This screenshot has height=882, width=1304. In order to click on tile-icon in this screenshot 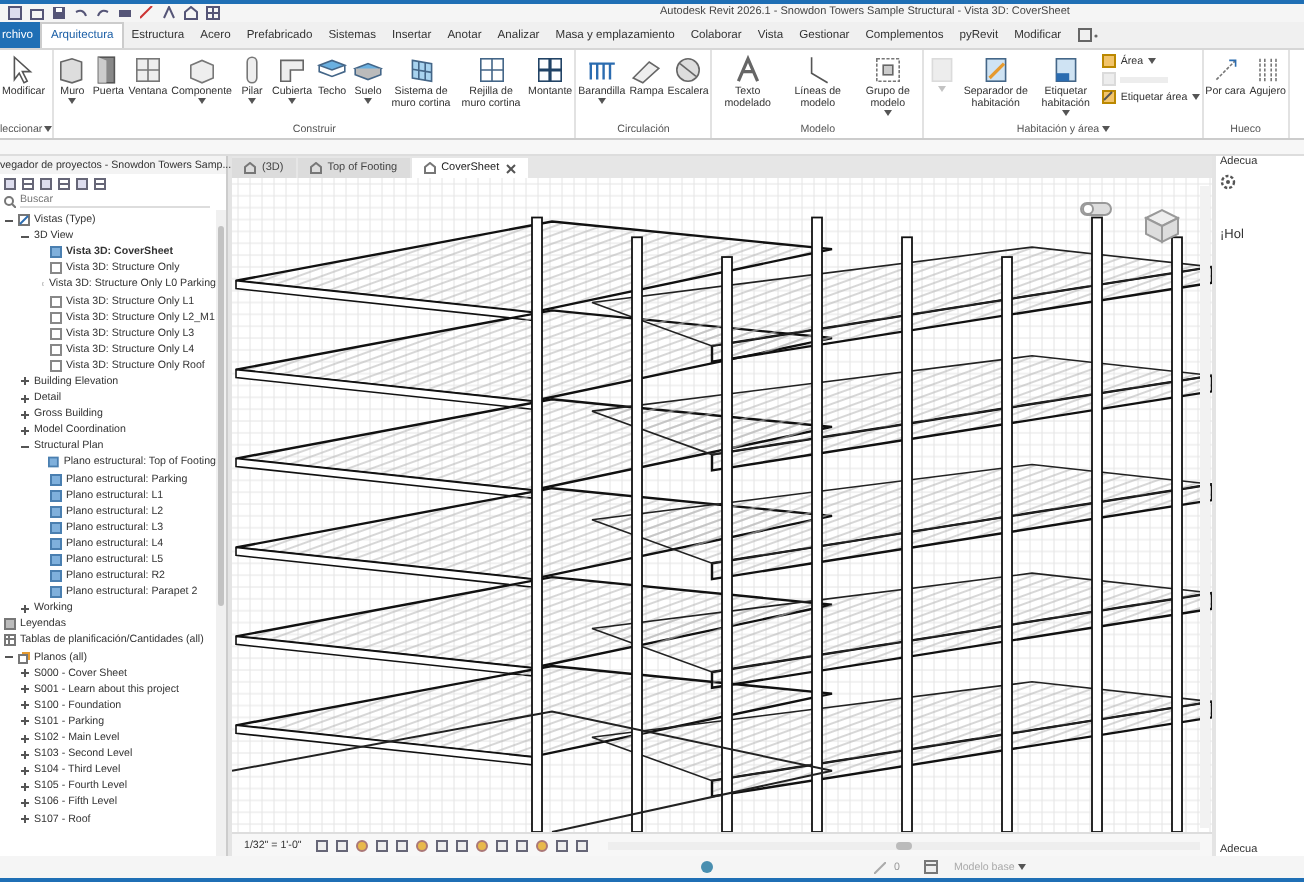, I will do `click(213, 13)`.